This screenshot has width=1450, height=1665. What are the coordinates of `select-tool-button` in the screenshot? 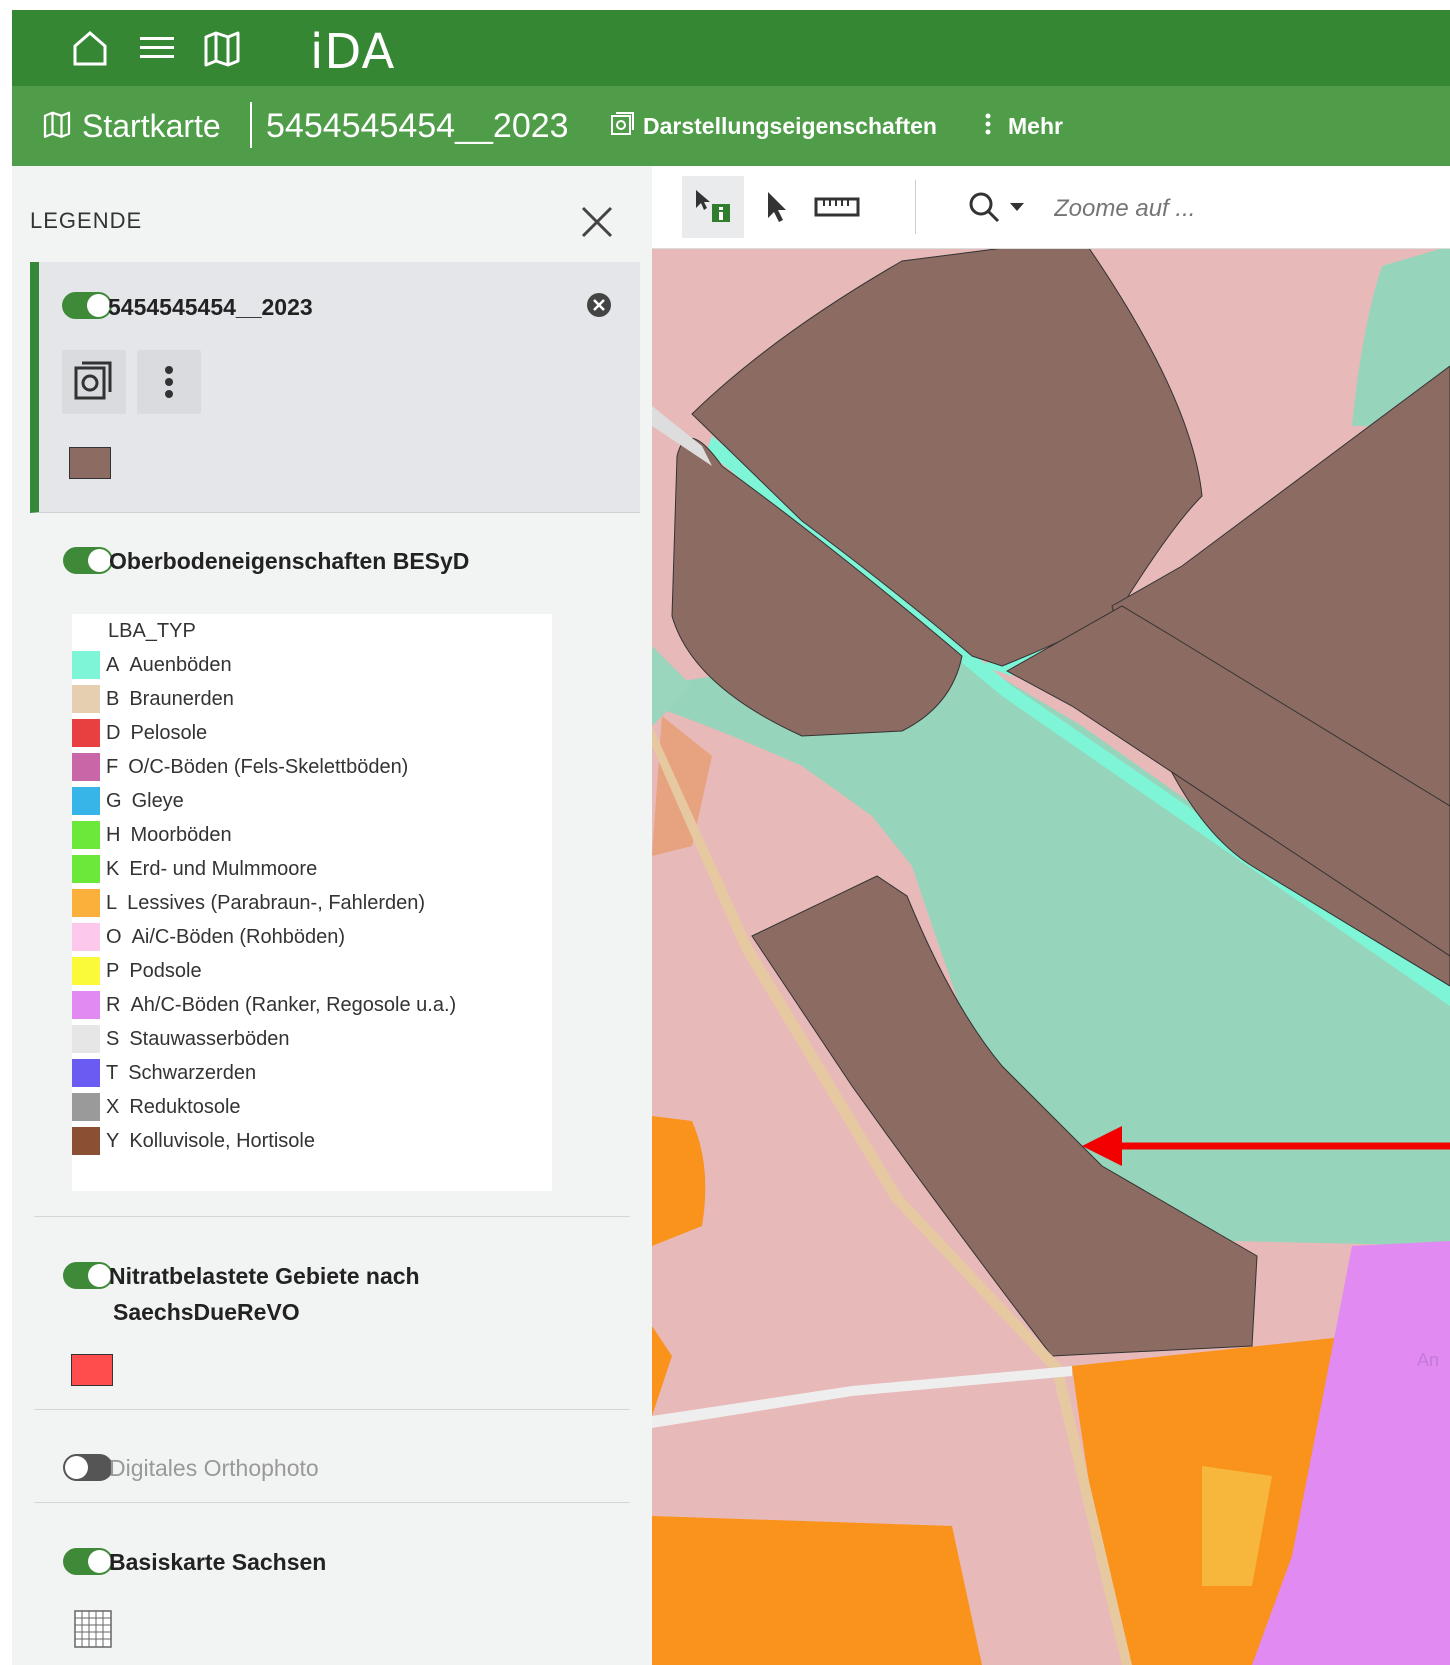 It's located at (777, 207).